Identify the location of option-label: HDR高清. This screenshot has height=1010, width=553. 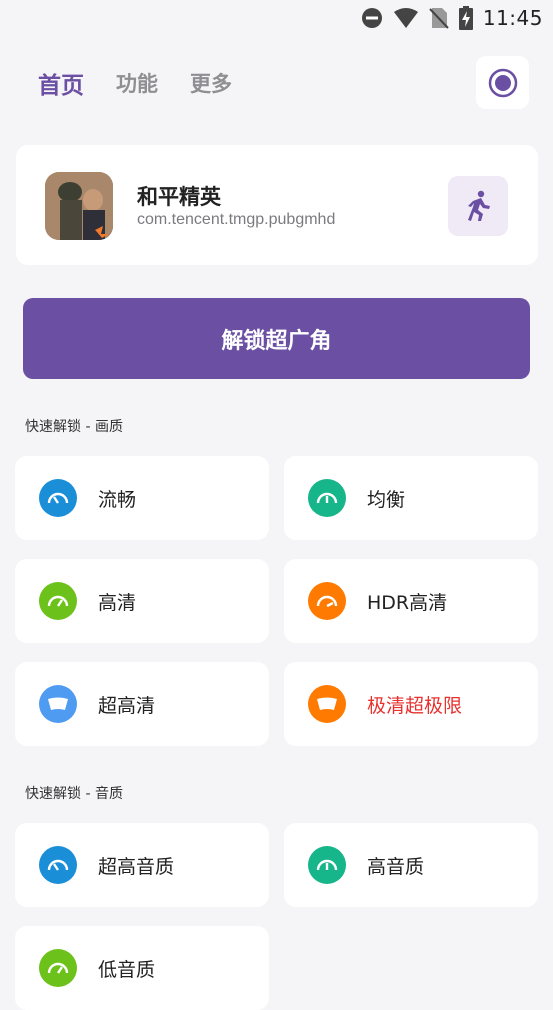
(407, 602).